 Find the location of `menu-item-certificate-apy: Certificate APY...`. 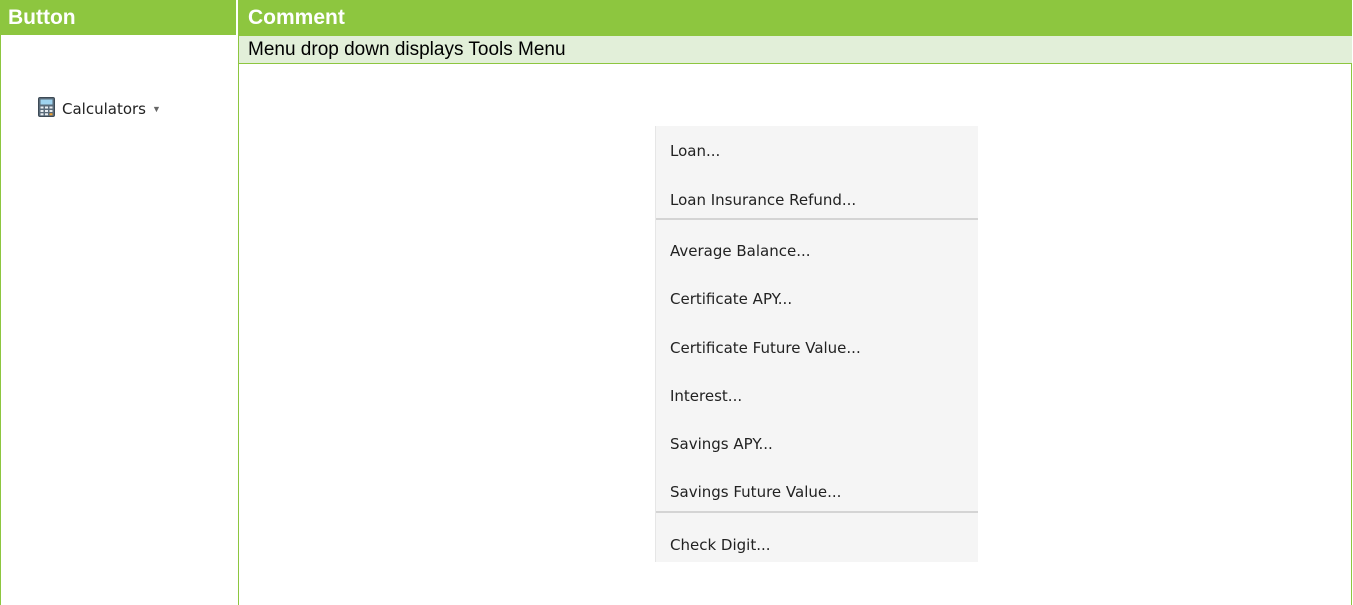

menu-item-certificate-apy: Certificate APY... is located at coordinates (817, 299).